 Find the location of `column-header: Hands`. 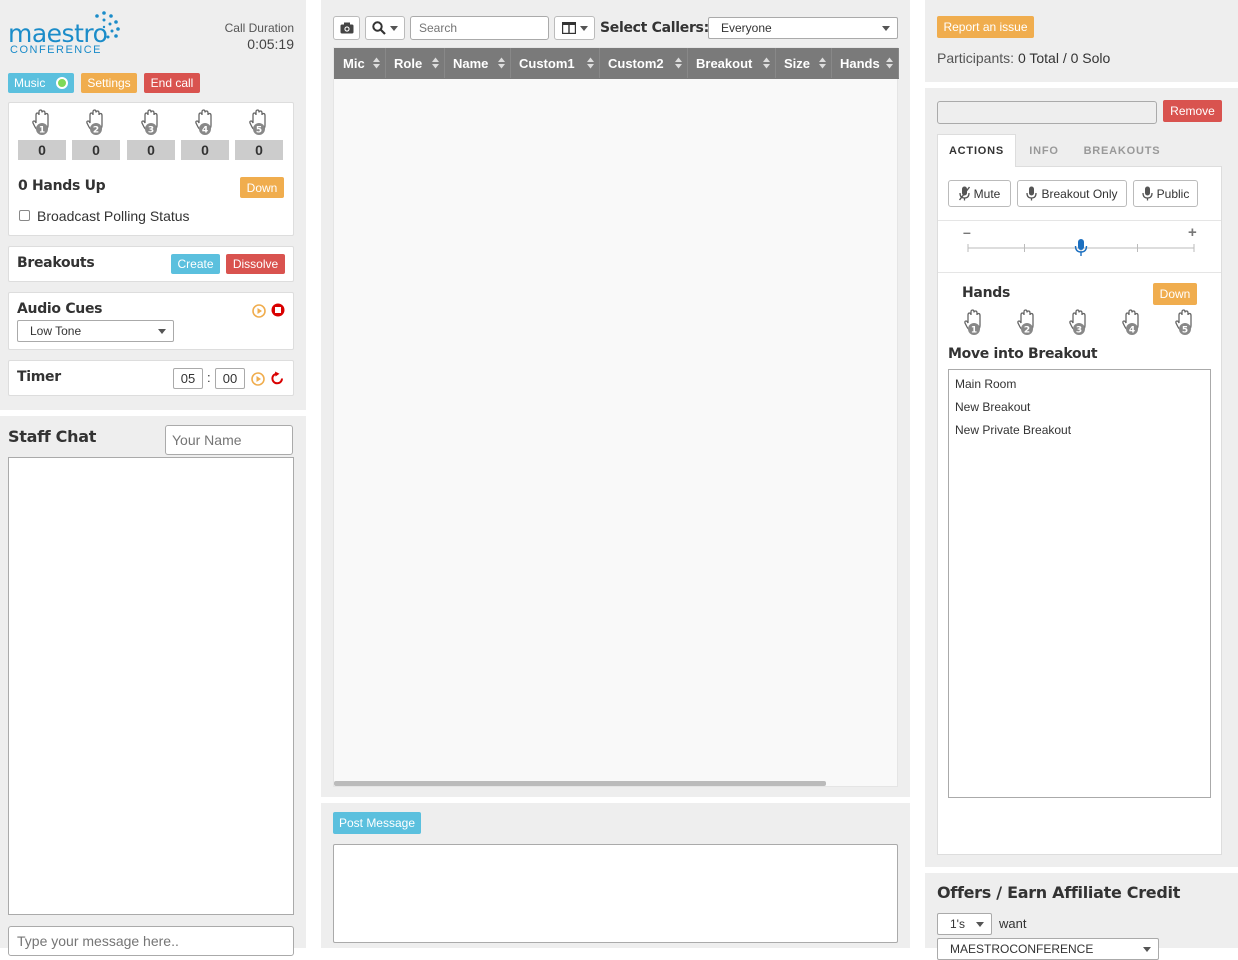

column-header: Hands is located at coordinates (865, 63).